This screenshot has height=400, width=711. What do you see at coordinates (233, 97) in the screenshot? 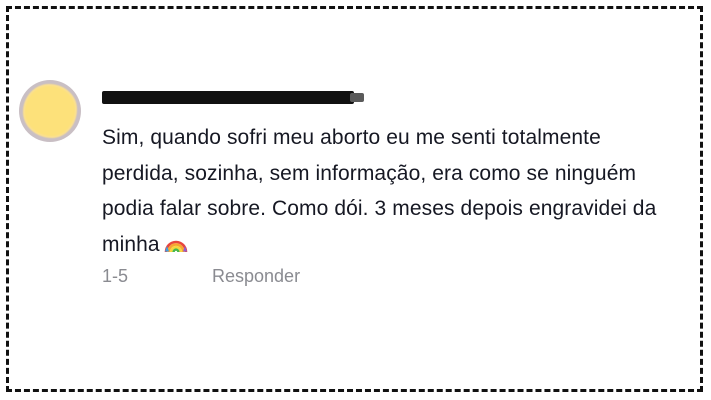
I see `username-redaction-bar` at bounding box center [233, 97].